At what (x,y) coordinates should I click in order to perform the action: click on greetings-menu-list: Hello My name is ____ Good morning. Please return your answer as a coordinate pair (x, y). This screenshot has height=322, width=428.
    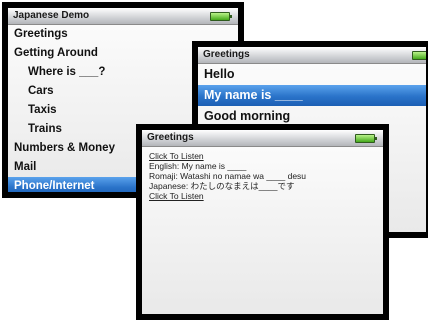
    Looking at the image, I should click on (312, 95).